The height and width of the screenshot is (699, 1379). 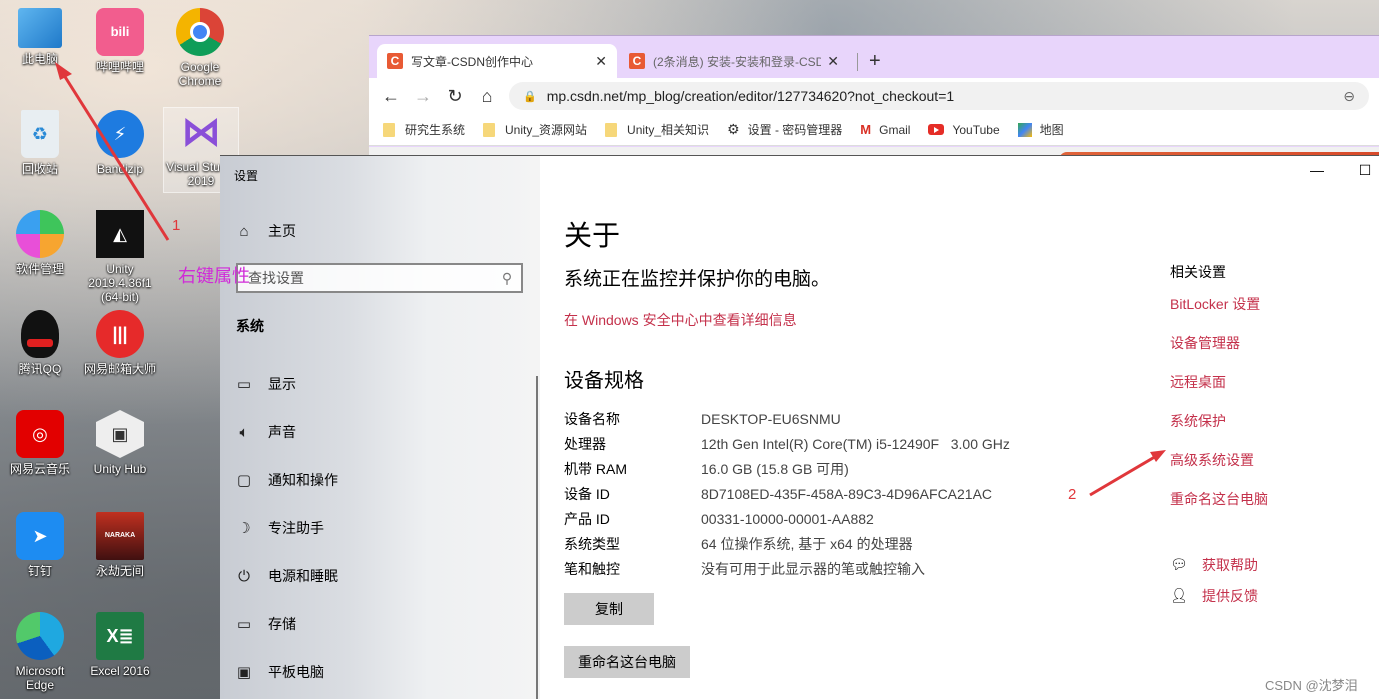 I want to click on annotation-step-1: 1, so click(x=176, y=225).